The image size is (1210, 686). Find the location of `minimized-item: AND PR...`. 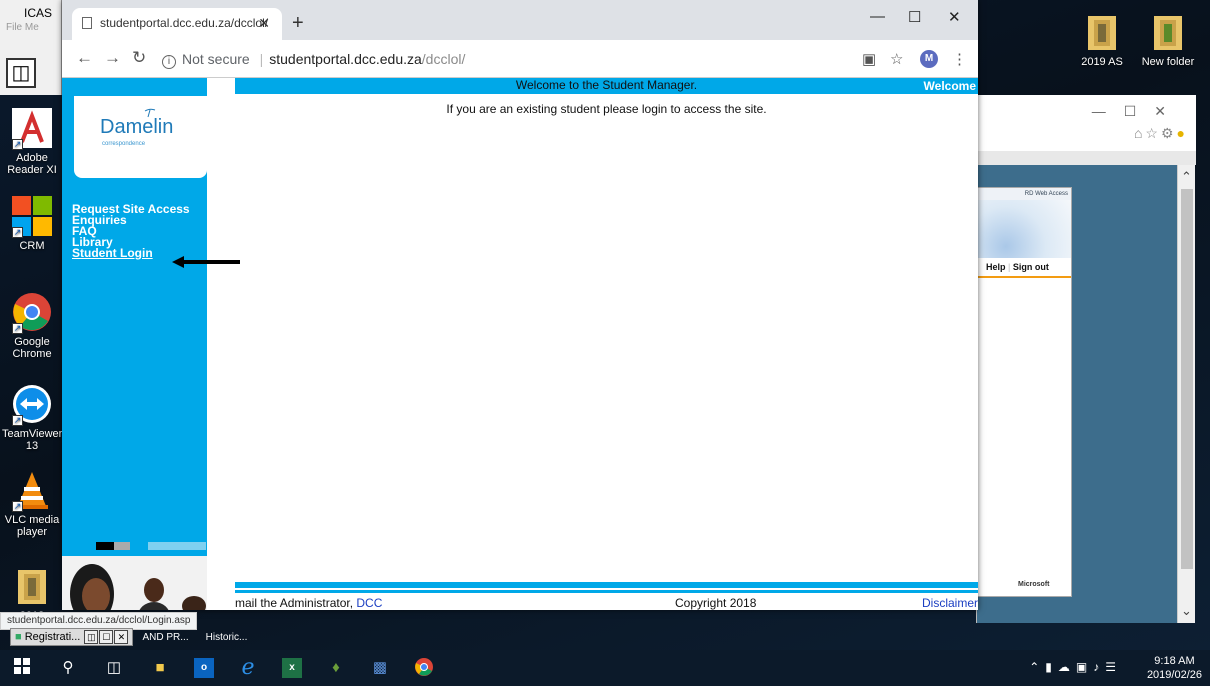

minimized-item: AND PR... is located at coordinates (165, 637).